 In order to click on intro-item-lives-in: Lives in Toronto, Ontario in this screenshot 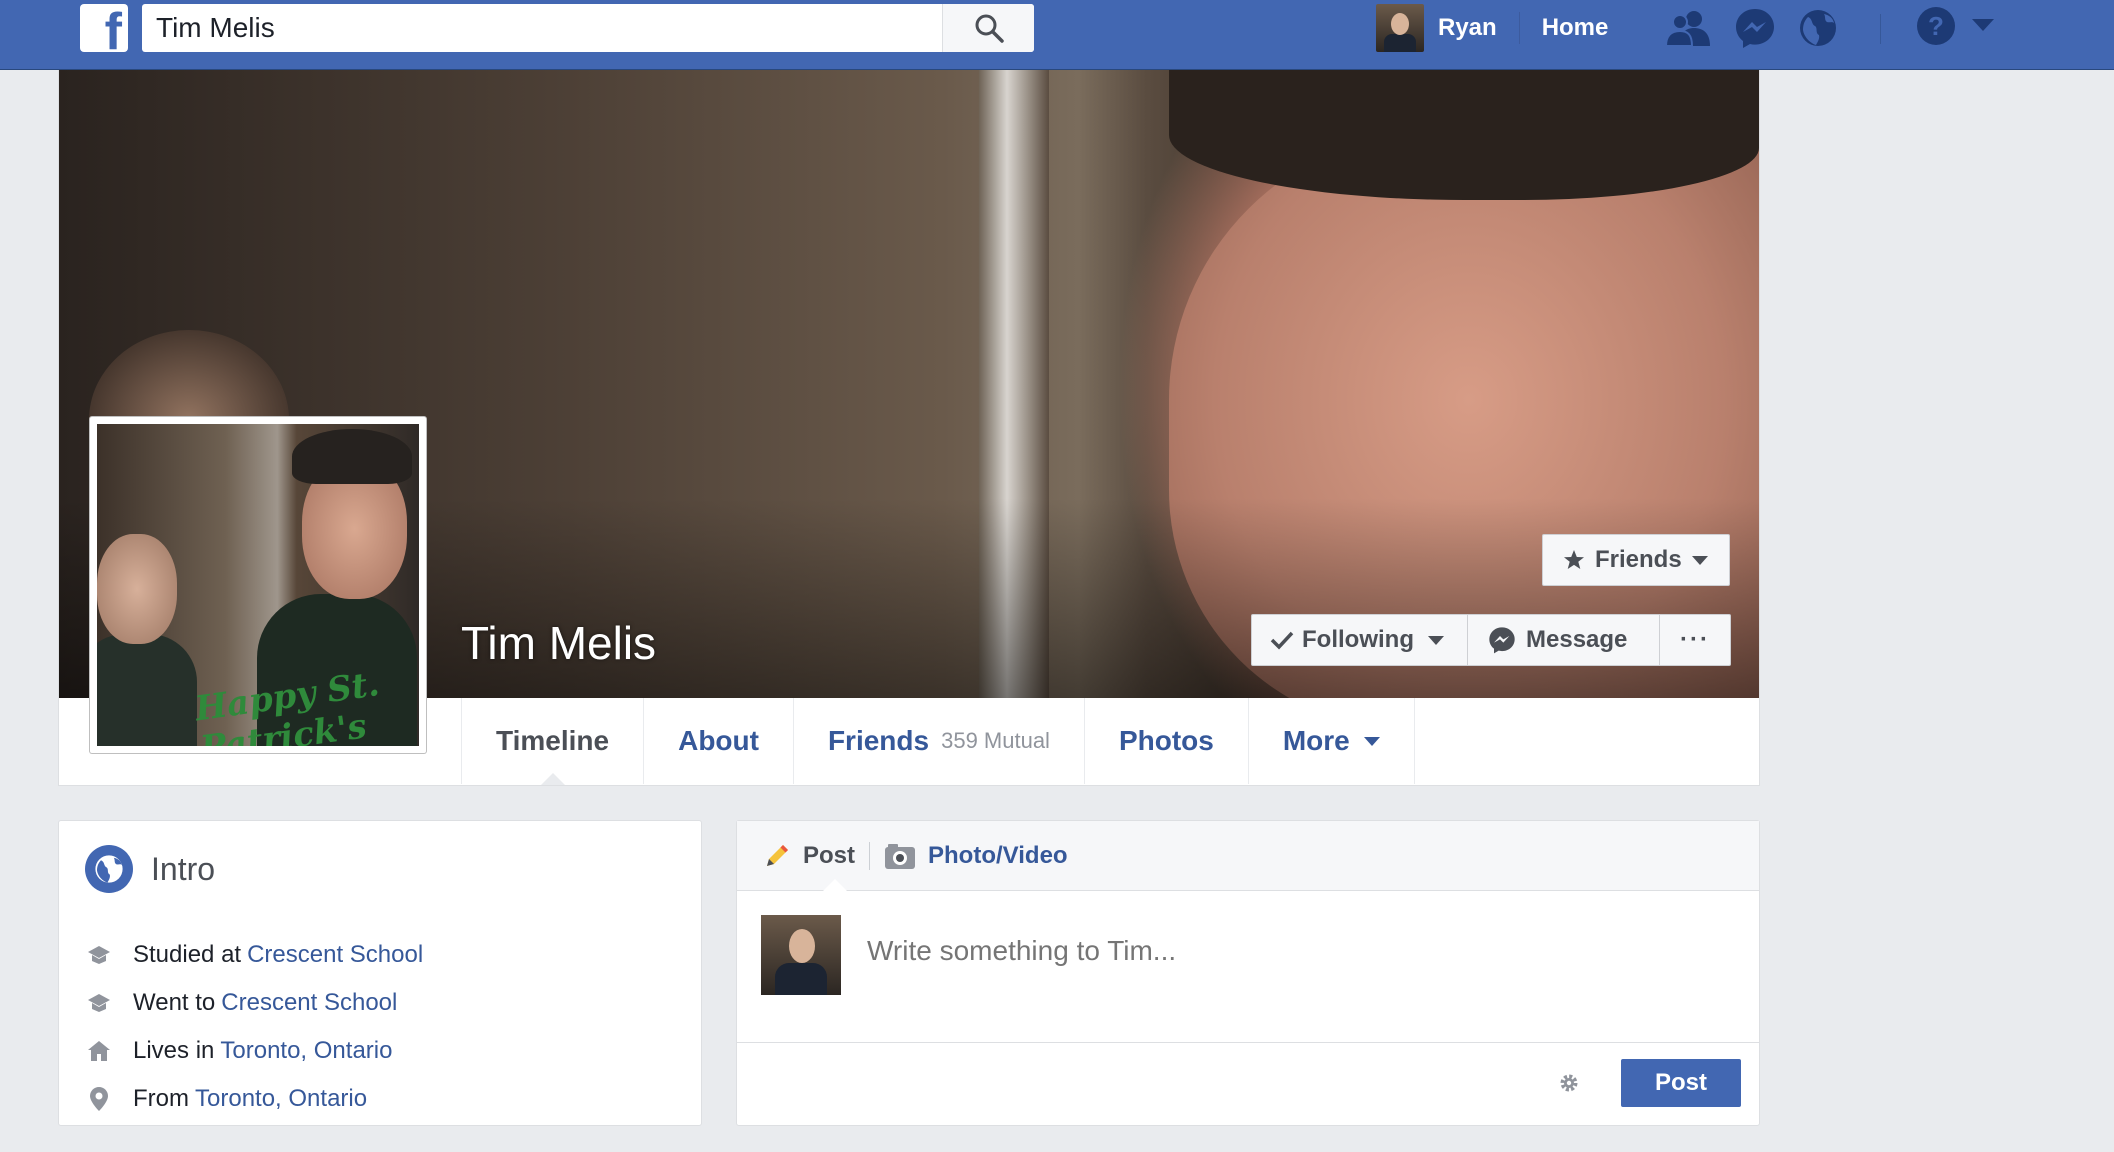, I will do `click(254, 1051)`.